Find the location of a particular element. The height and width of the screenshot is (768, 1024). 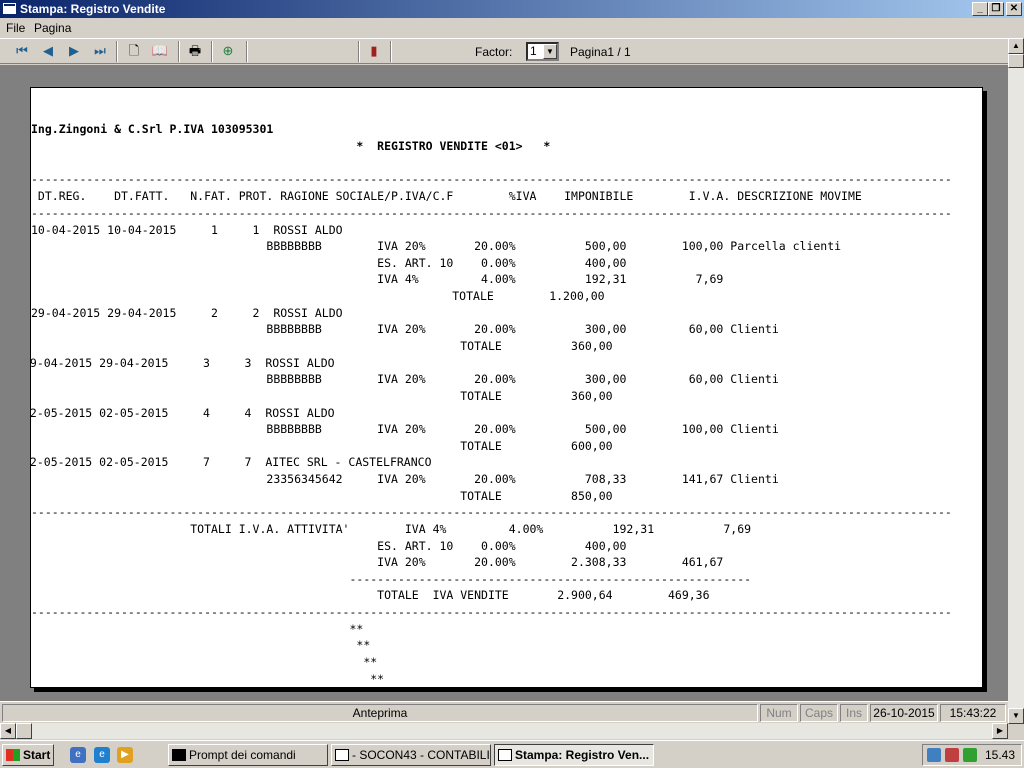

scroll-thumb is located at coordinates (1016, 61).